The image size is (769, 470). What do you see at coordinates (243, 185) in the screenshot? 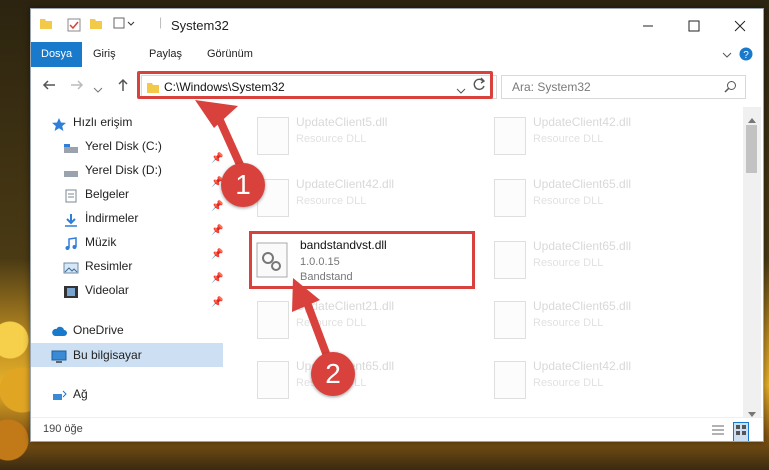
I see `annotation-badge-1: 1` at bounding box center [243, 185].